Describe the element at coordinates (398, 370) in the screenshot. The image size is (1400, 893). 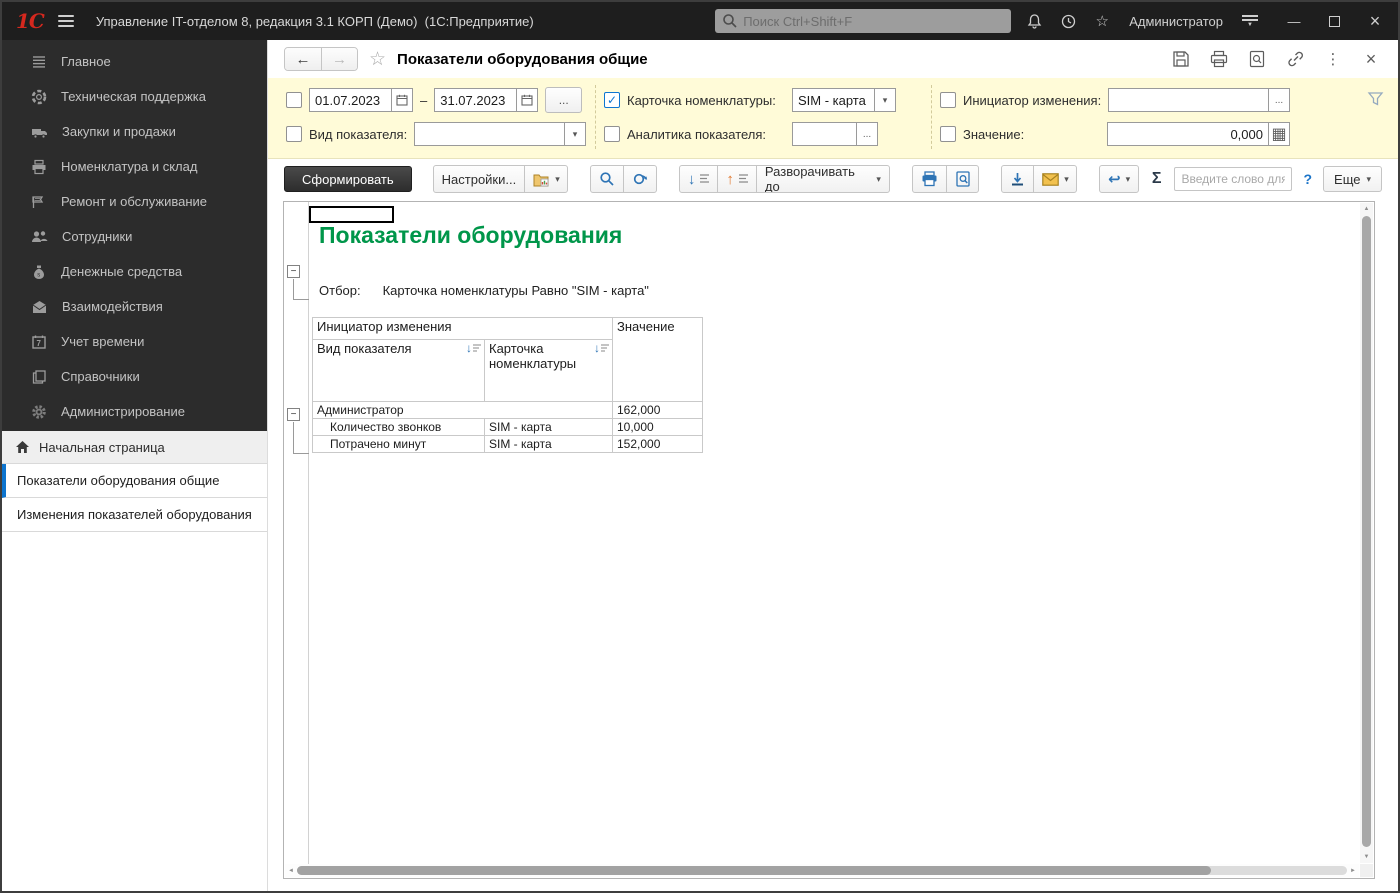
I see `header-kind: Вид показателя ↓` at that location.